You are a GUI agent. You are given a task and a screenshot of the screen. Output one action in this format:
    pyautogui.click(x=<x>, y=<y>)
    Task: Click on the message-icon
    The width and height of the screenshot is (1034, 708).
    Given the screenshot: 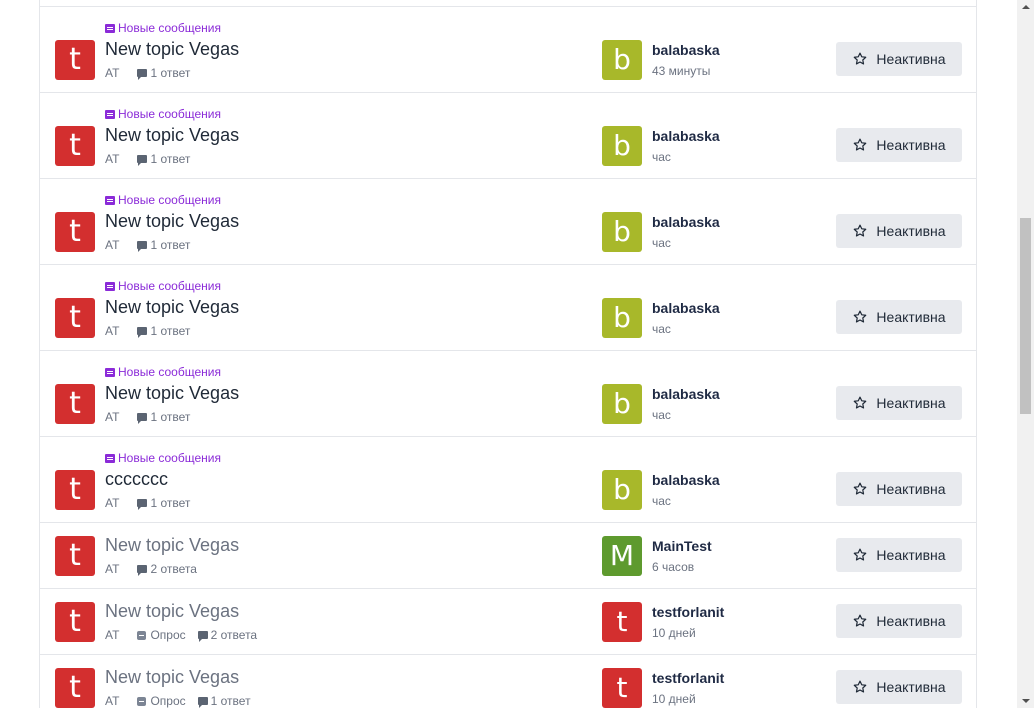 What is the action you would take?
    pyautogui.click(x=110, y=28)
    